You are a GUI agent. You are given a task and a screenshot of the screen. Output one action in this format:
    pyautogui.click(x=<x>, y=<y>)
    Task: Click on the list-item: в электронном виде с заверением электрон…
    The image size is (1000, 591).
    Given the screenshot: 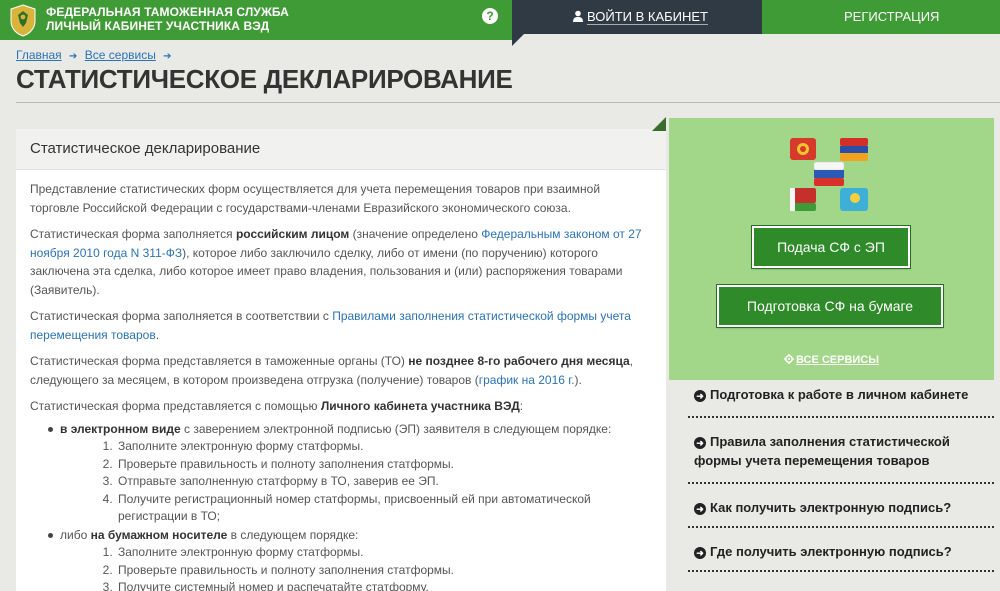 What is the action you would take?
    pyautogui.click(x=349, y=473)
    